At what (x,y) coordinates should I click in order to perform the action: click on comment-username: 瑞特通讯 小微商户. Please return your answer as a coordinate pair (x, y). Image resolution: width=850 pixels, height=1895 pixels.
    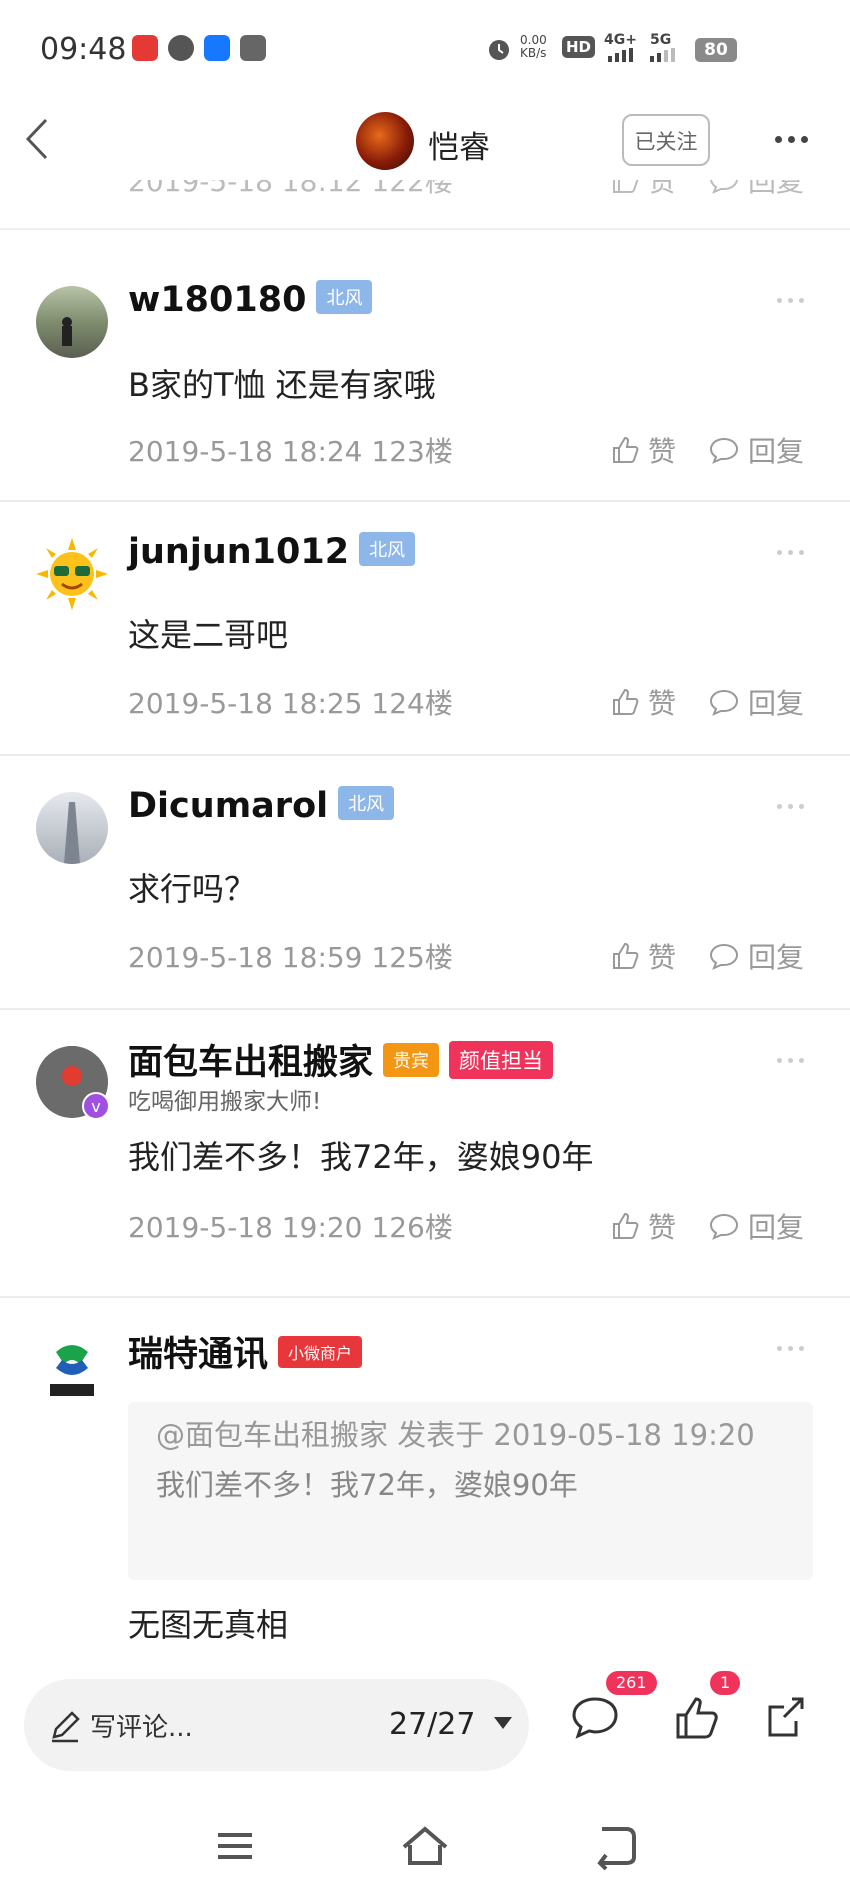
    Looking at the image, I should click on (245, 1351).